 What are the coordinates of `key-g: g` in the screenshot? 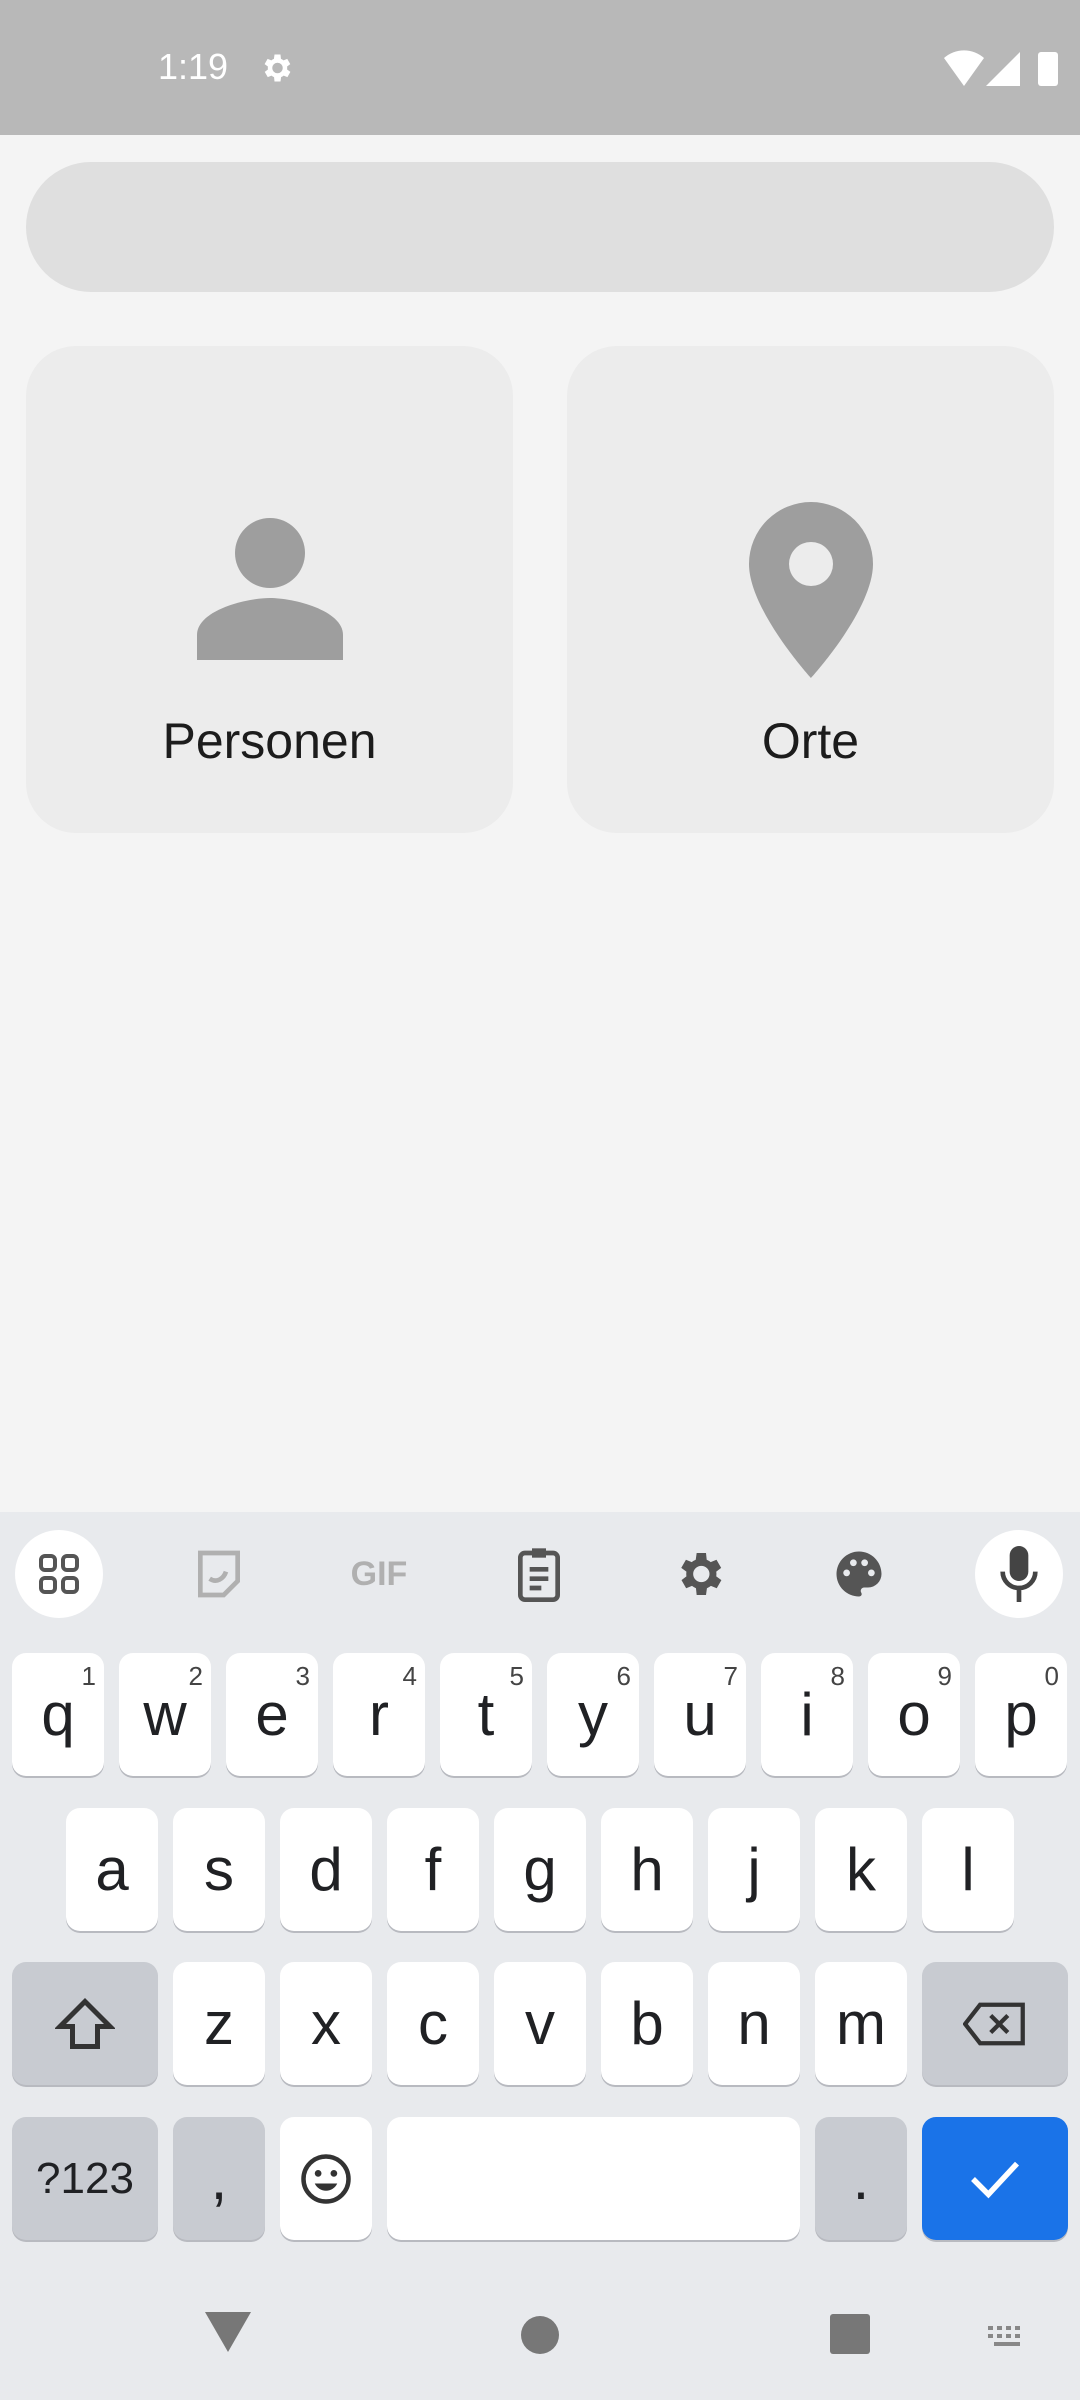 It's located at (540, 1869).